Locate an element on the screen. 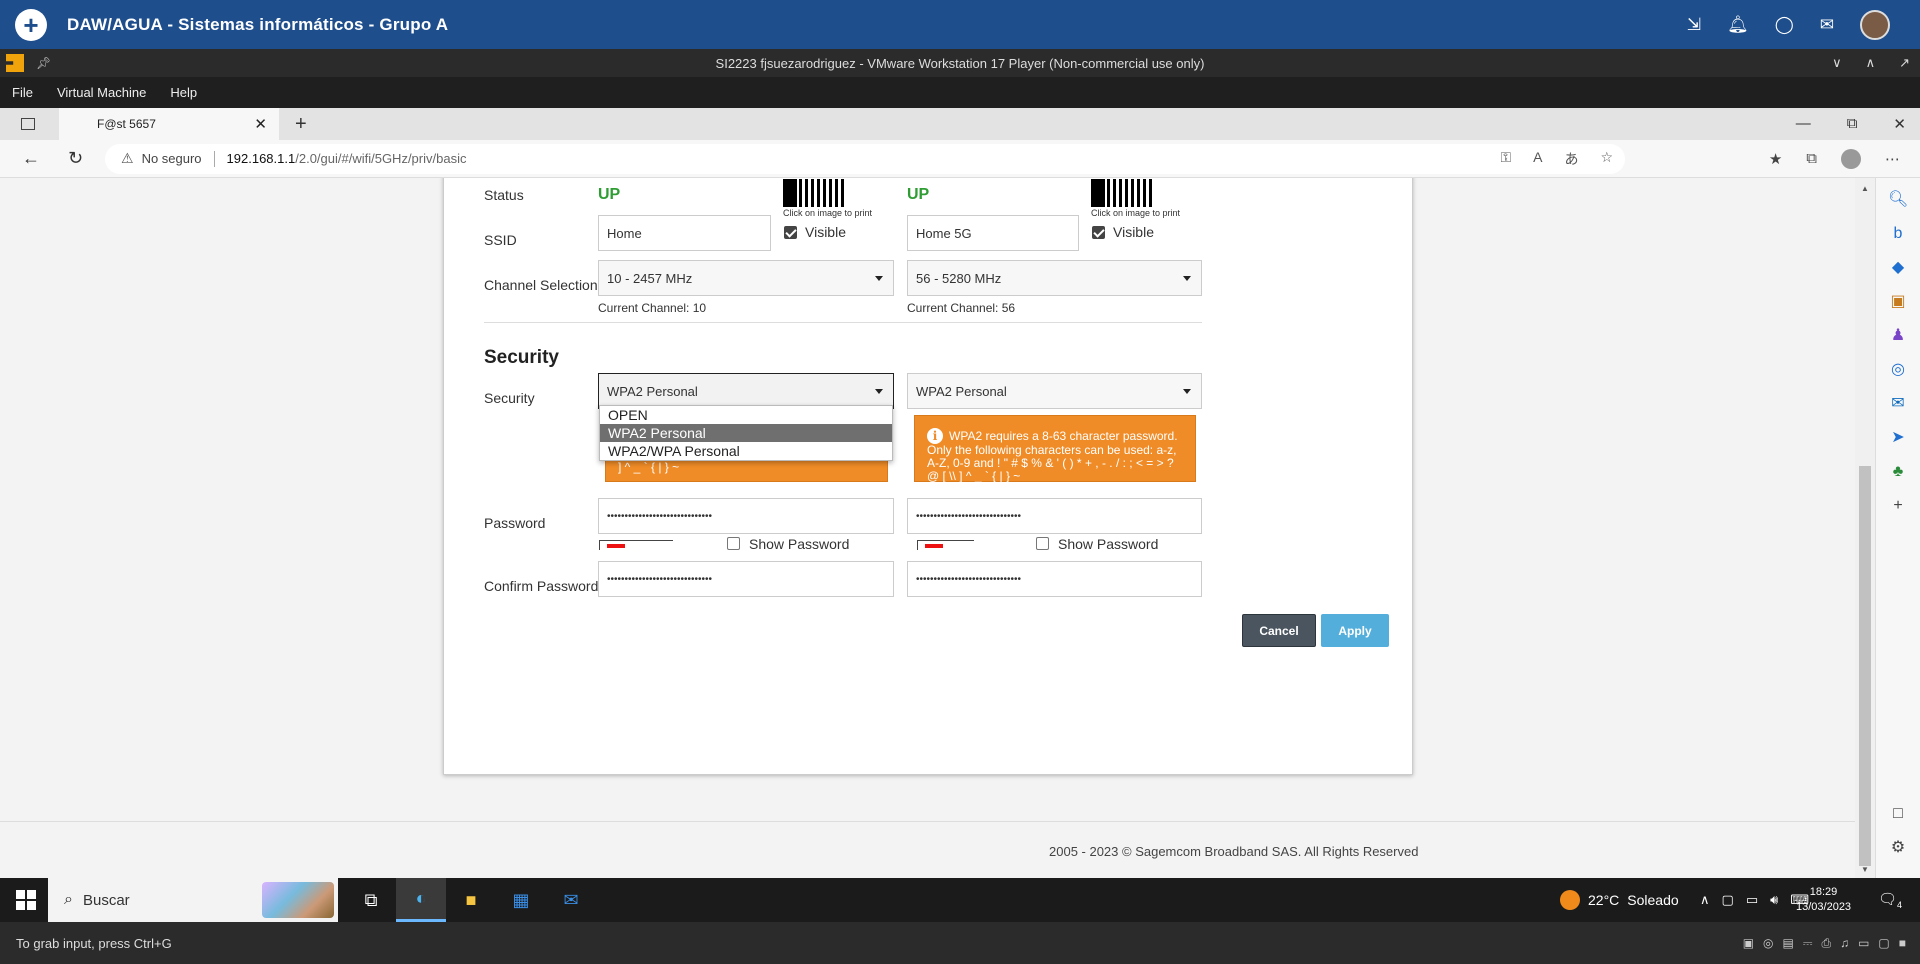 The height and width of the screenshot is (964, 1920). security-heading: Security is located at coordinates (521, 357).